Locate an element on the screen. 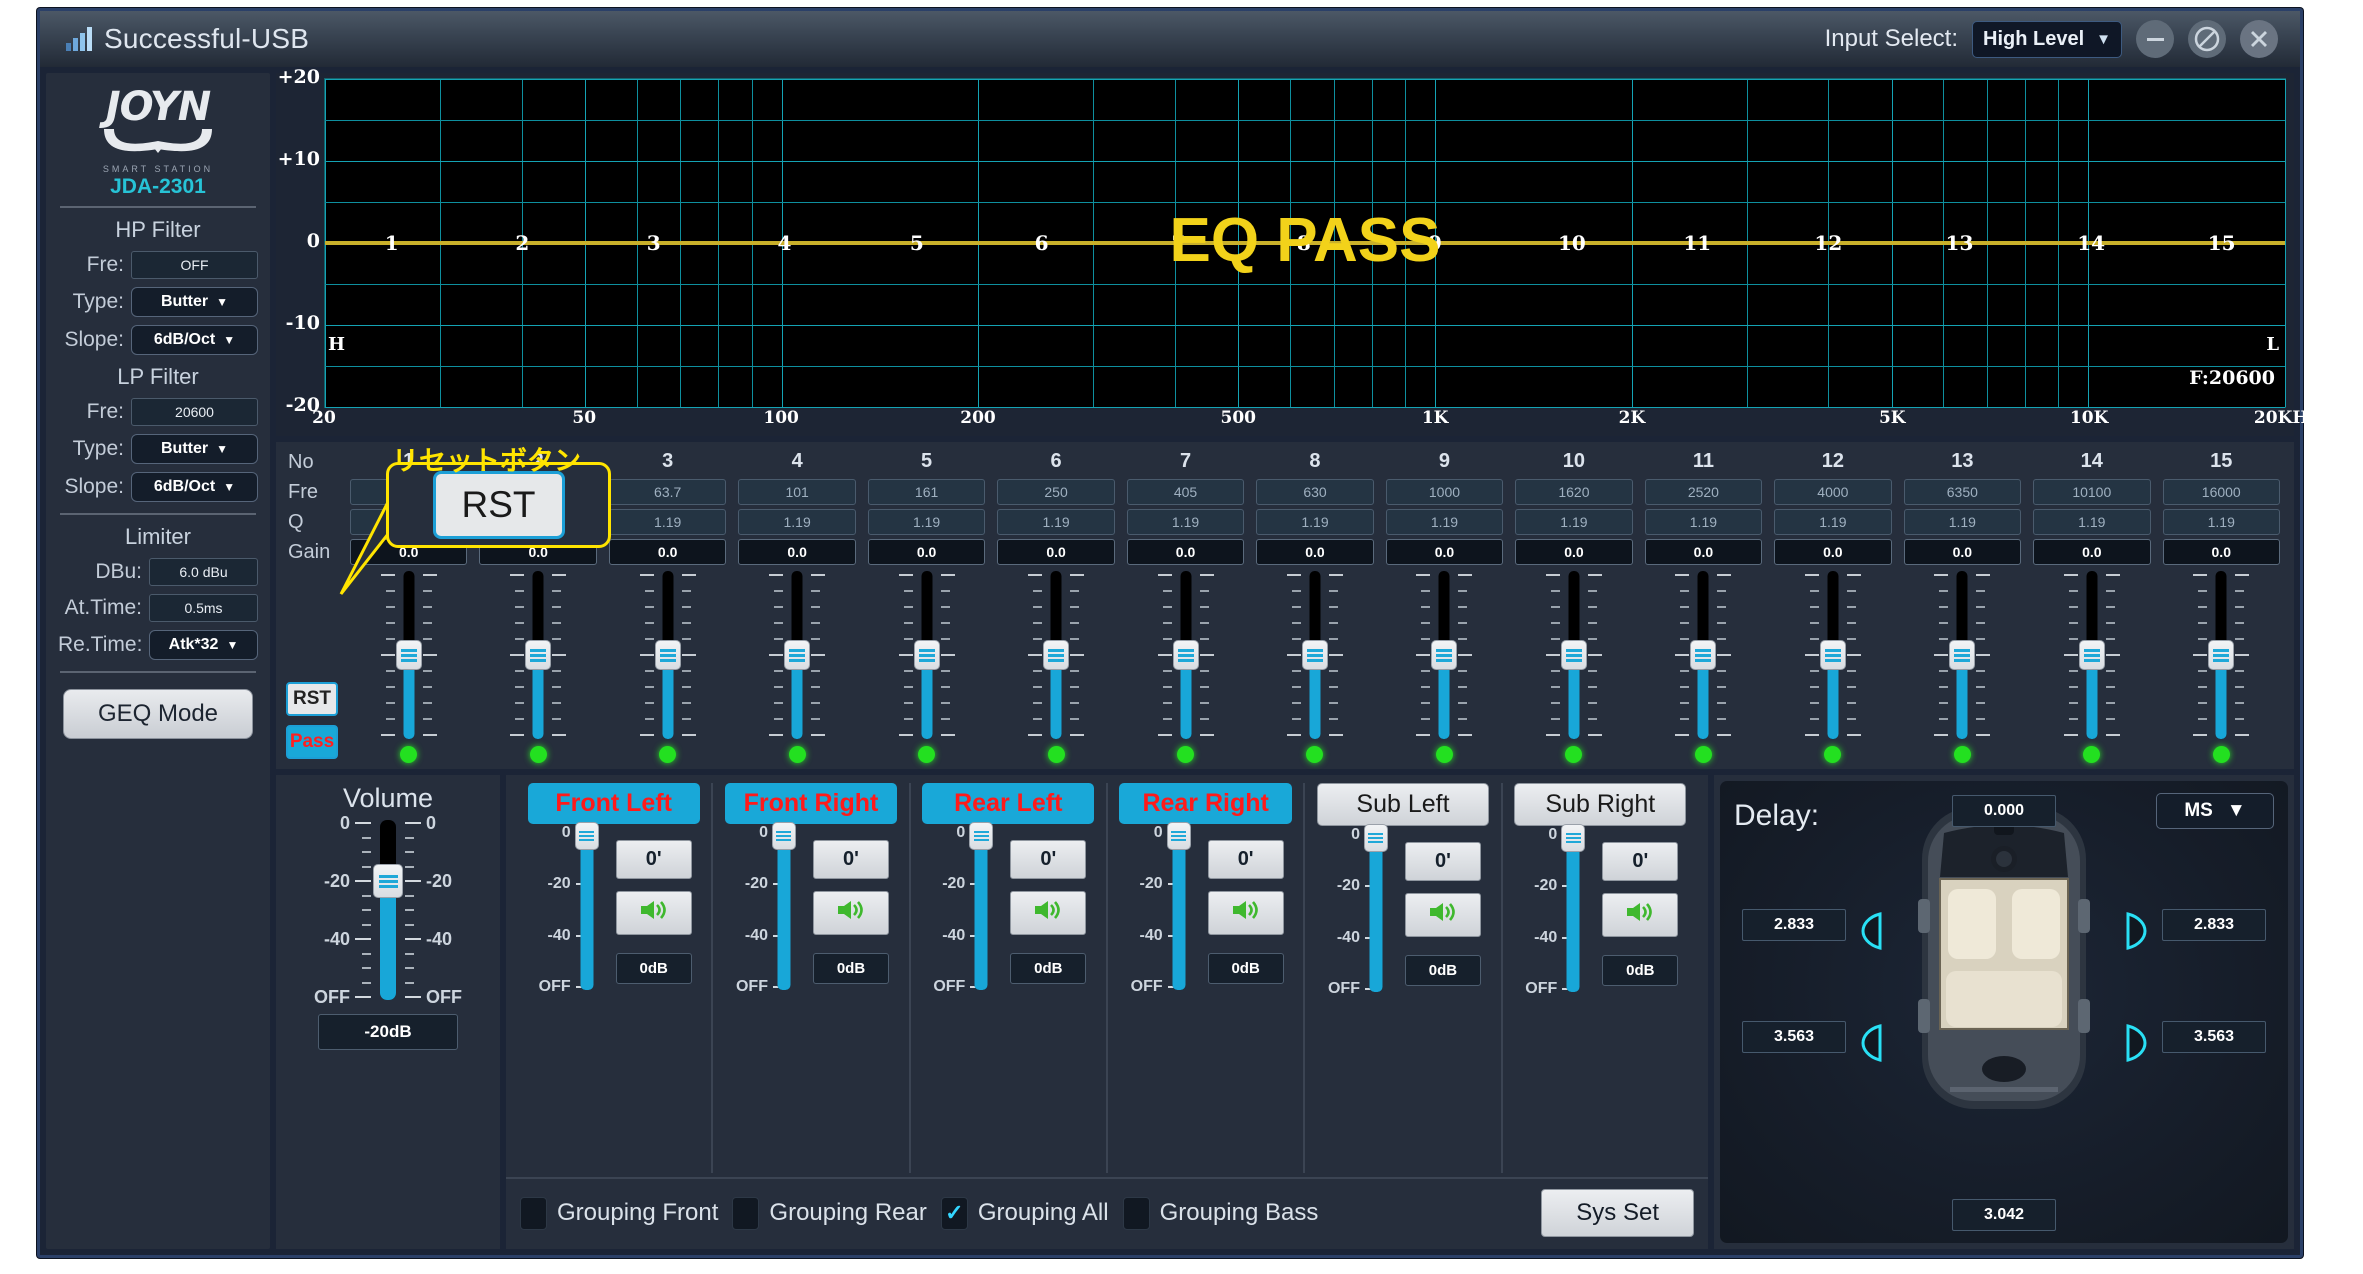 Image resolution: width=2363 pixels, height=1274 pixels. eq-fre-input-8: 630 is located at coordinates (1315, 492).